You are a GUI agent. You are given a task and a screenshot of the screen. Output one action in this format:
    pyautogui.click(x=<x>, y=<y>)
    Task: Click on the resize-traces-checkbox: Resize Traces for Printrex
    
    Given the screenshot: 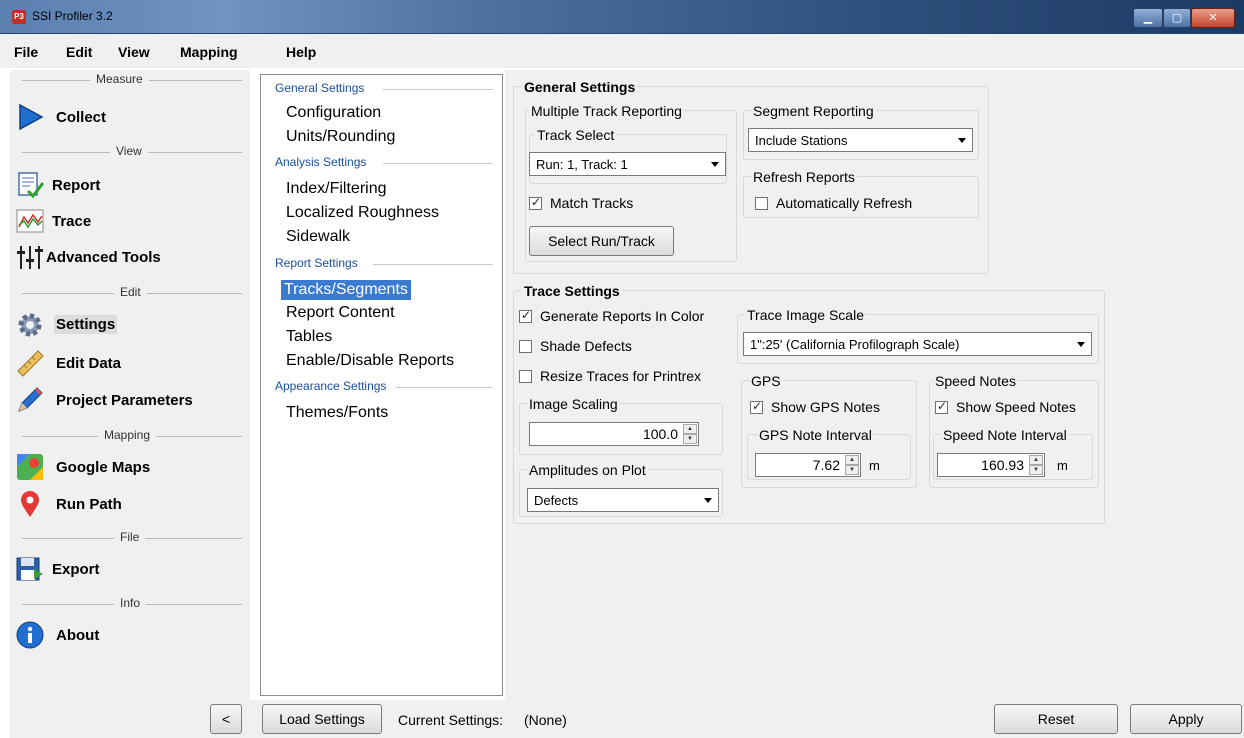 What is the action you would take?
    pyautogui.click(x=610, y=376)
    